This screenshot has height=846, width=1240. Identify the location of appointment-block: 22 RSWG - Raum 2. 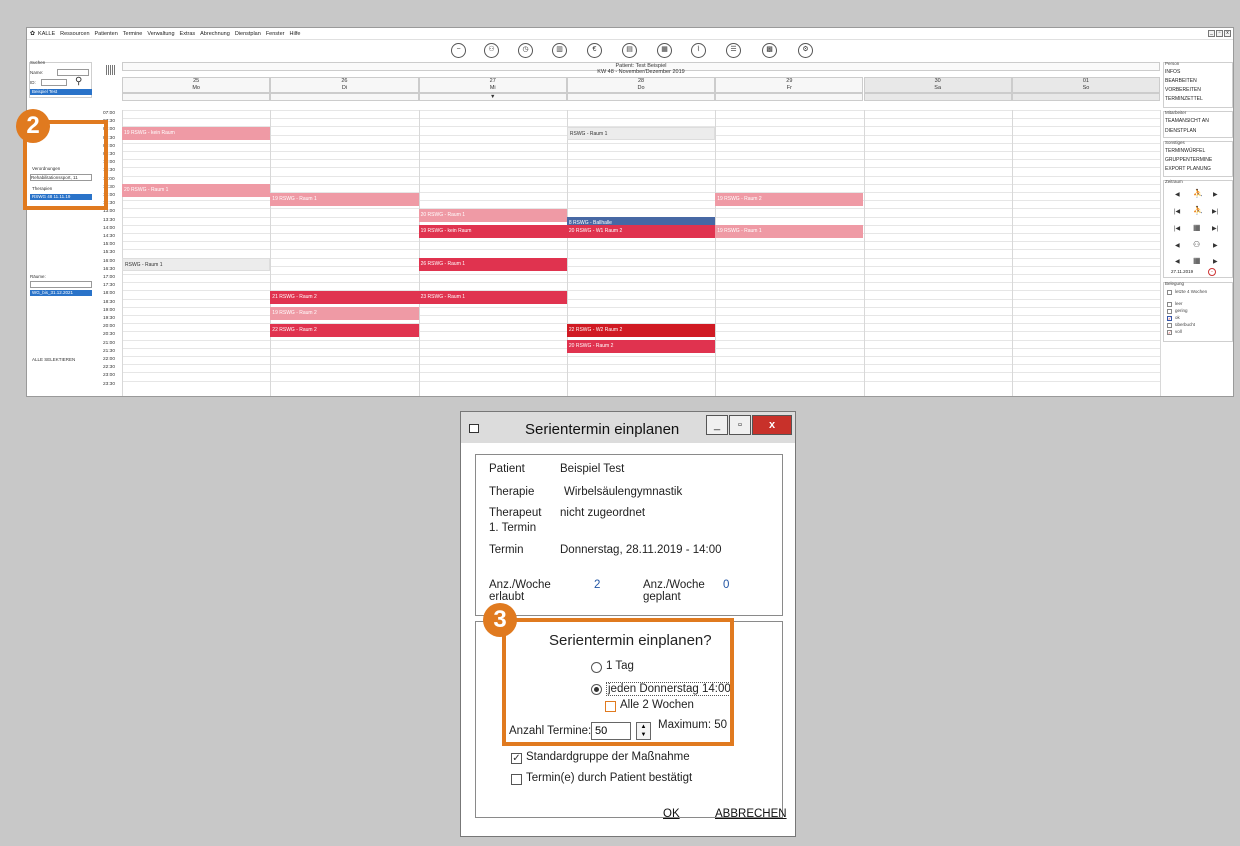
(344, 330).